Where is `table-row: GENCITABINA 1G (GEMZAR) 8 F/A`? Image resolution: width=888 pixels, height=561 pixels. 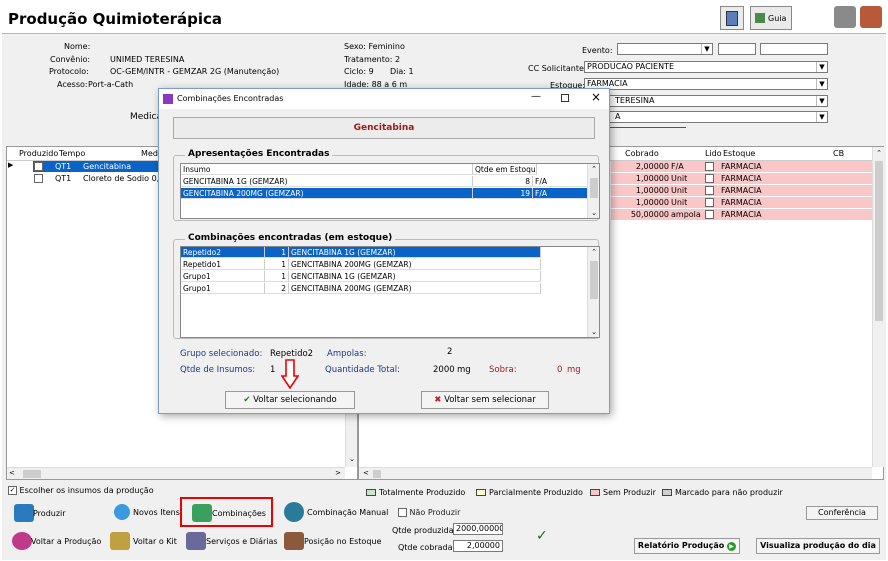
table-row: GENCITABINA 1G (GEMZAR) 8 F/A is located at coordinates (385, 181).